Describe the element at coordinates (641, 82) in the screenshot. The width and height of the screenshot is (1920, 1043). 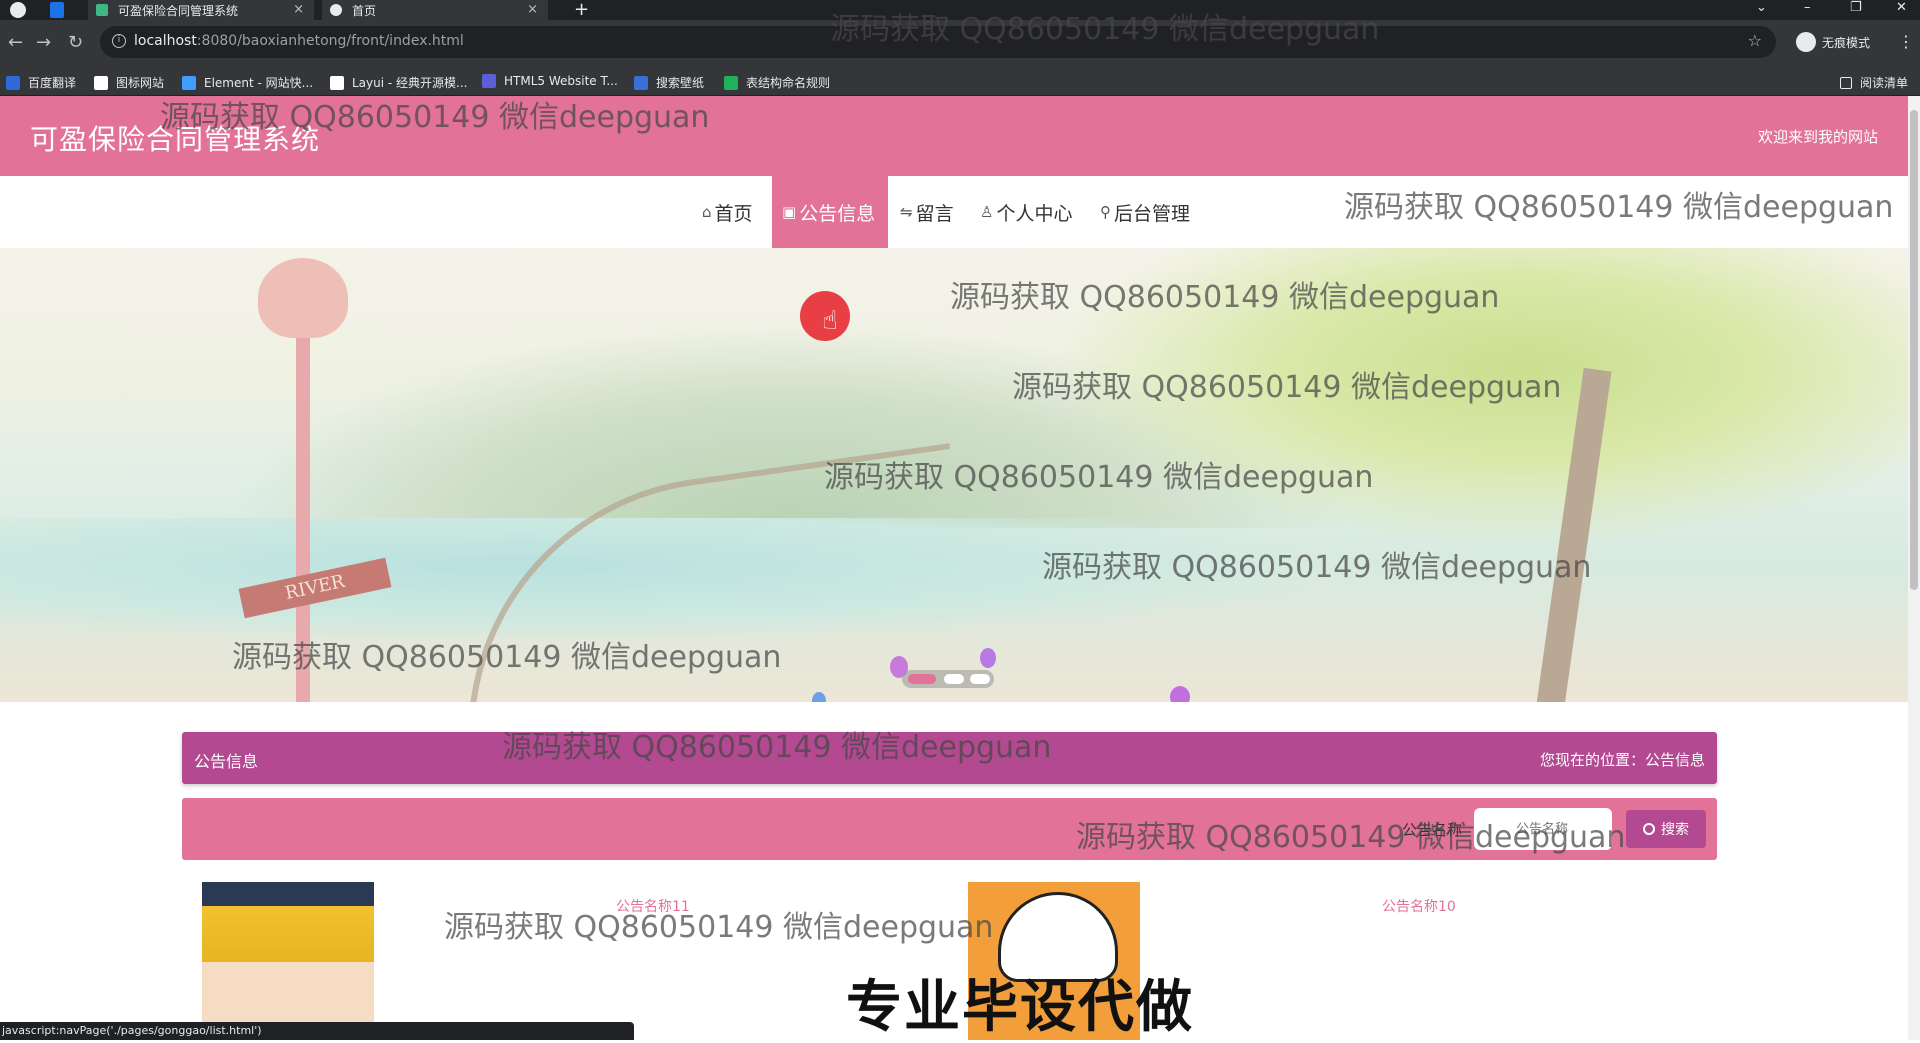
I see `wallpaper-icon` at that location.